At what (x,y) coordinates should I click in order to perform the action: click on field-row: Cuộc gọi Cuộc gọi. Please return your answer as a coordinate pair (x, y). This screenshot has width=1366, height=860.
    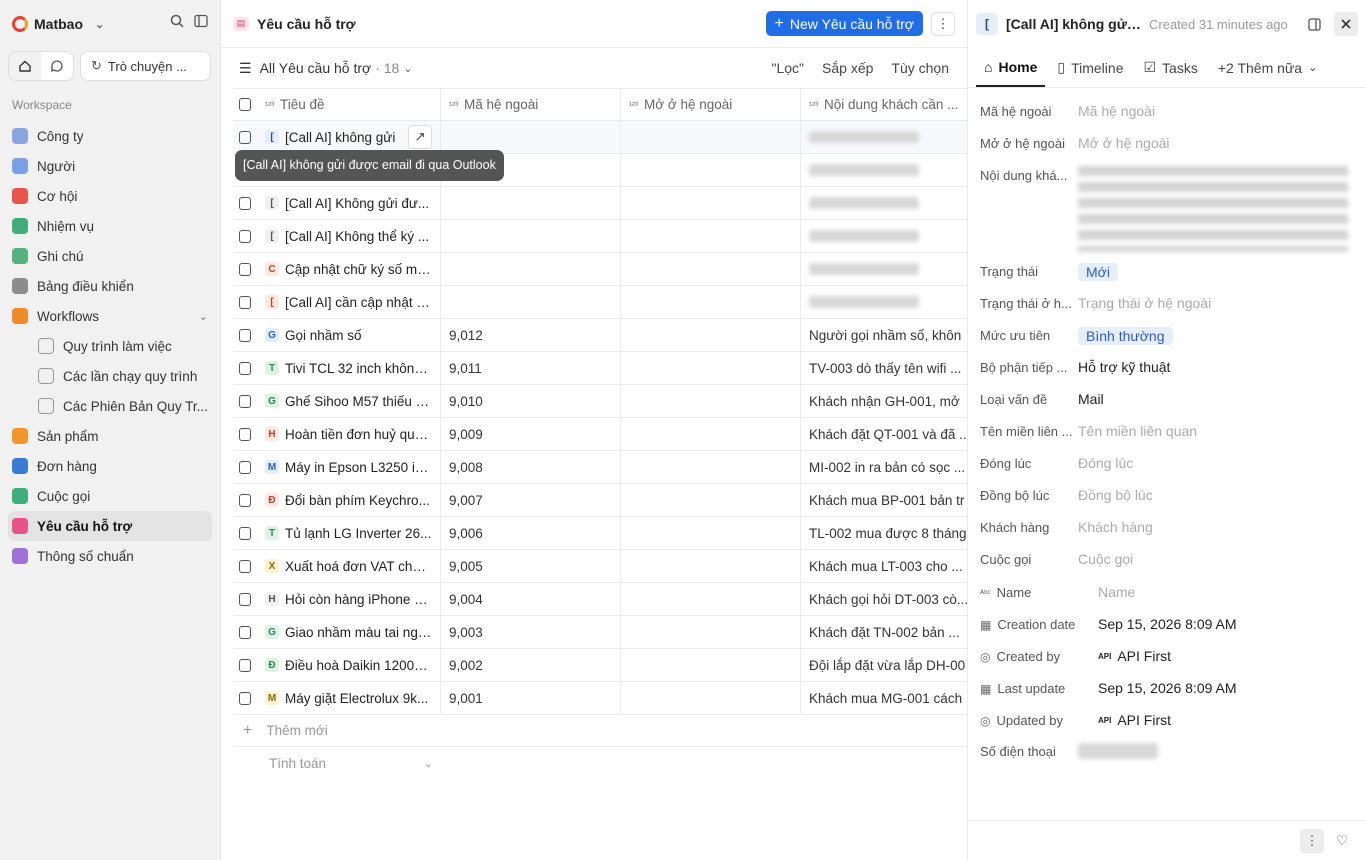
    Looking at the image, I should click on (1167, 560).